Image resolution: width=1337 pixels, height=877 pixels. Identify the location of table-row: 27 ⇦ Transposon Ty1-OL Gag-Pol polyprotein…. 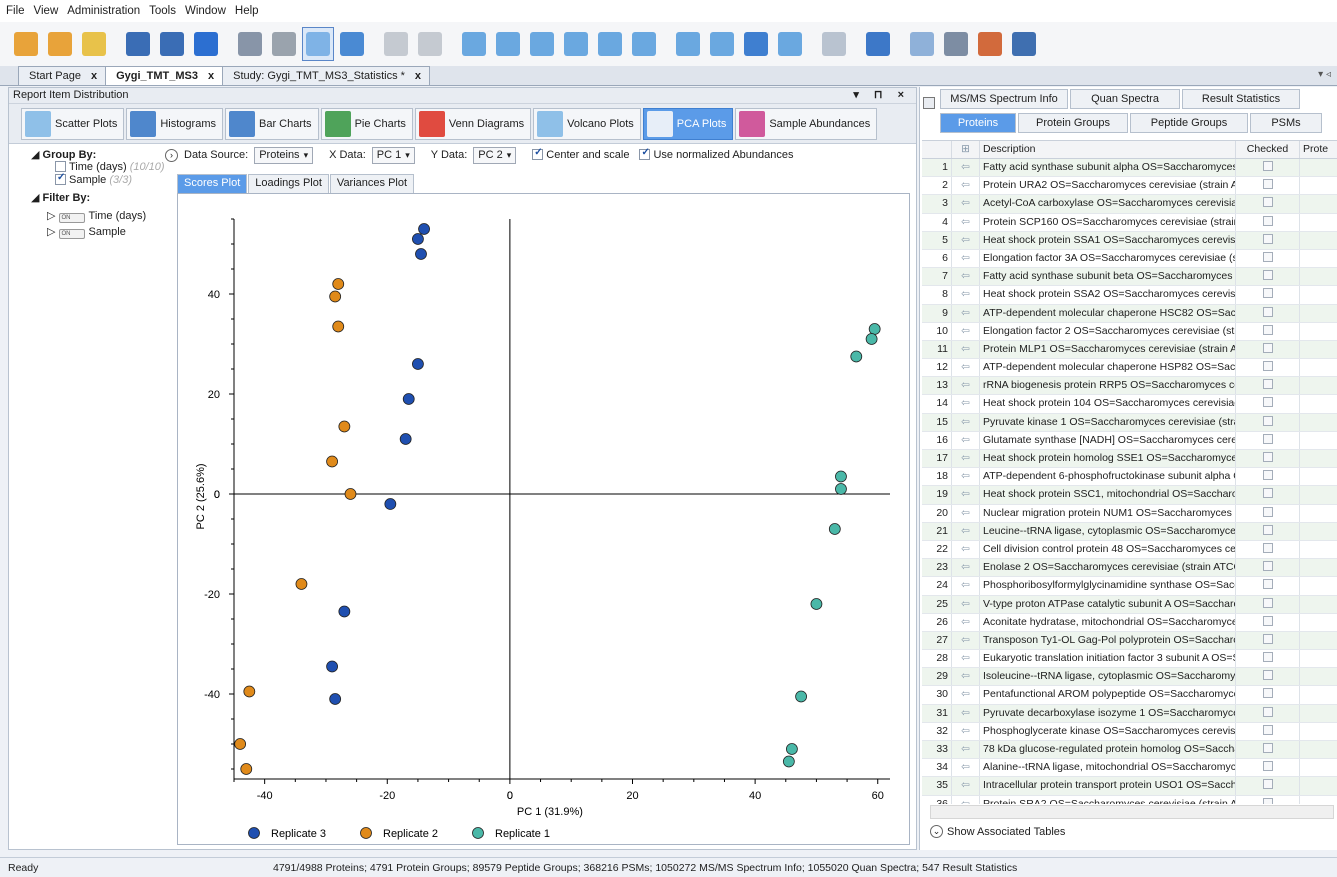
(1129, 641).